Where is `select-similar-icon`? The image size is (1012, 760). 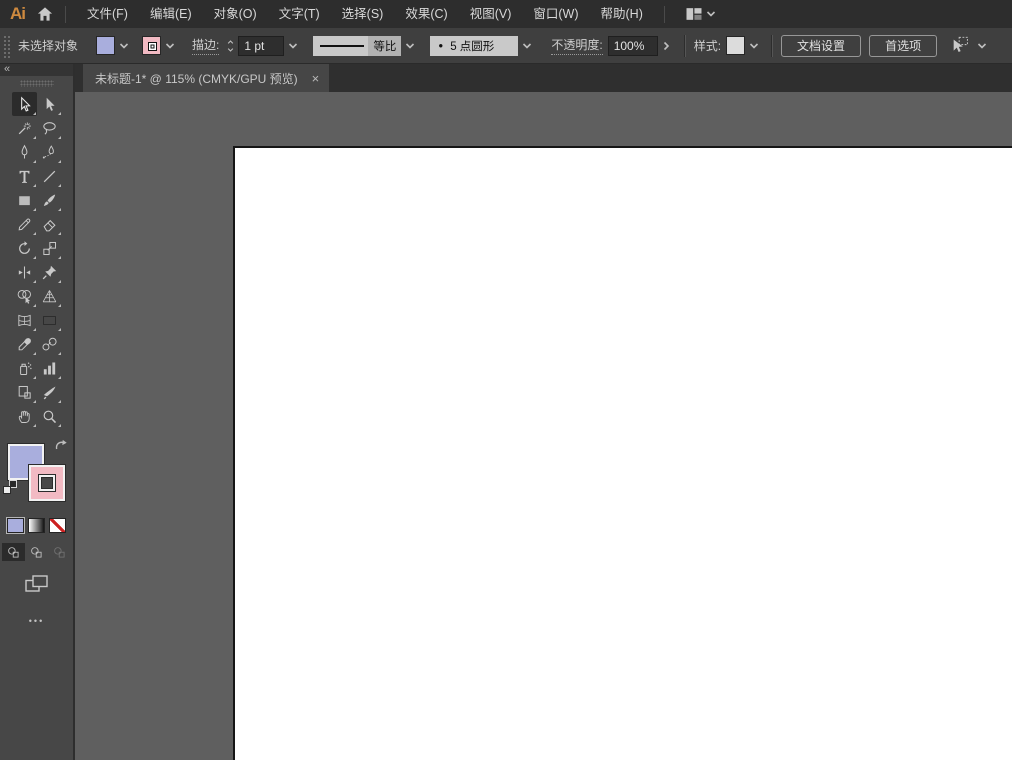
select-similar-icon is located at coordinates (961, 46).